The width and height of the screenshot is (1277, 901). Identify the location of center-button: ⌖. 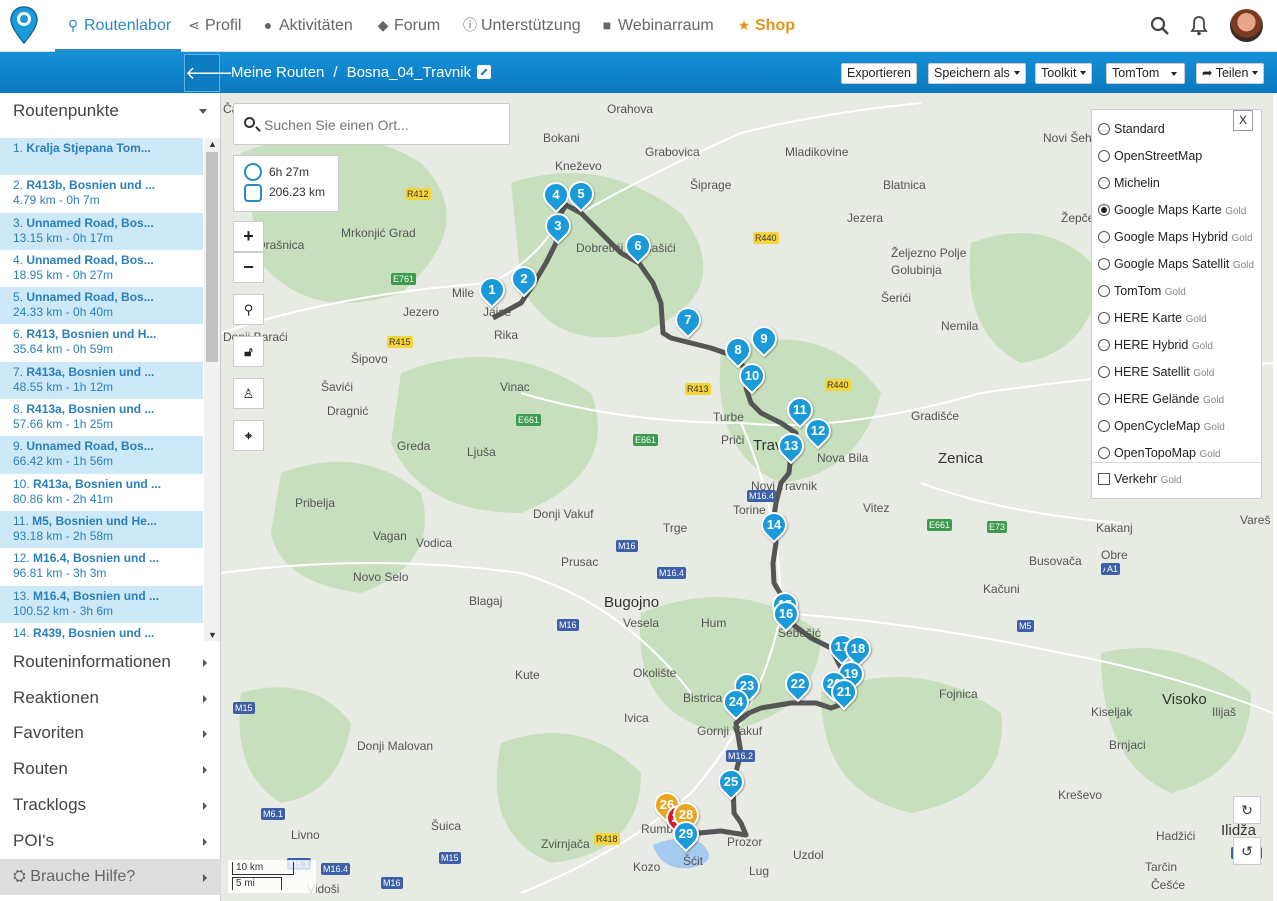
(248, 435).